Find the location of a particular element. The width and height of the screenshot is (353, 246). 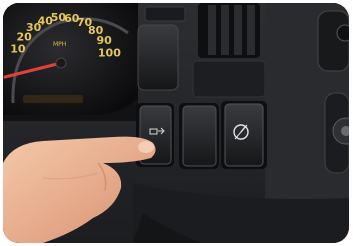

vent-surround is located at coordinates (229, 79).